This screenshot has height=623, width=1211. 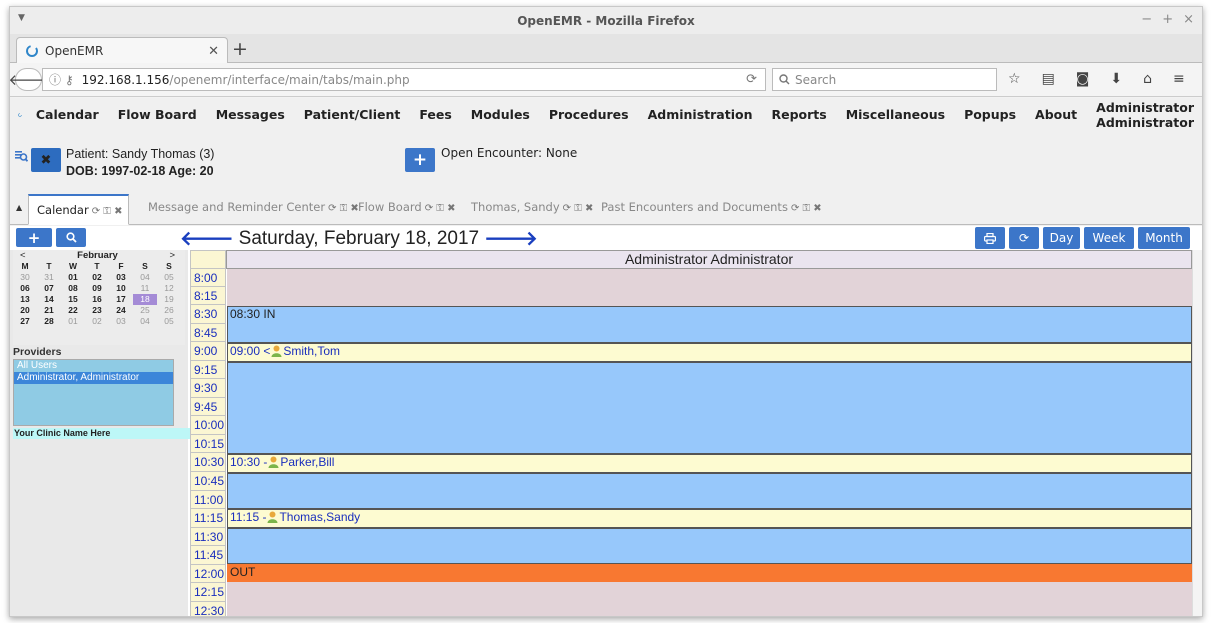 What do you see at coordinates (169, 288) in the screenshot?
I see `mini-day: 12` at bounding box center [169, 288].